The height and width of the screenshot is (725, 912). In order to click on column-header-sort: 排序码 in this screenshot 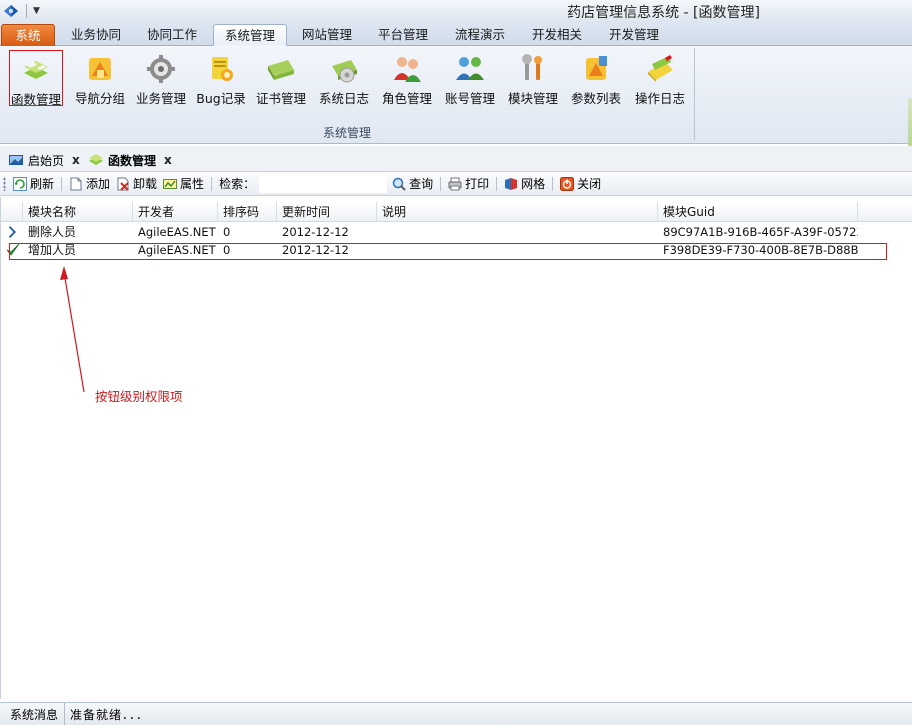, I will do `click(247, 212)`.